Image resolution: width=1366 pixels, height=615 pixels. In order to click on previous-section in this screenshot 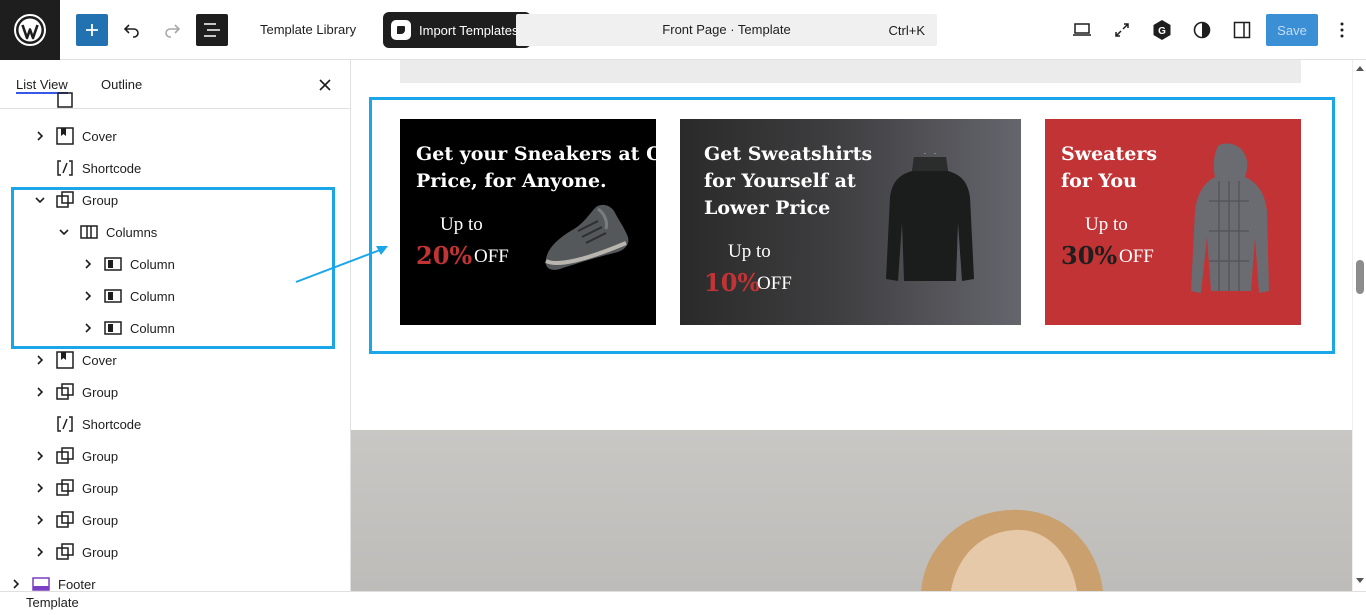, I will do `click(850, 71)`.